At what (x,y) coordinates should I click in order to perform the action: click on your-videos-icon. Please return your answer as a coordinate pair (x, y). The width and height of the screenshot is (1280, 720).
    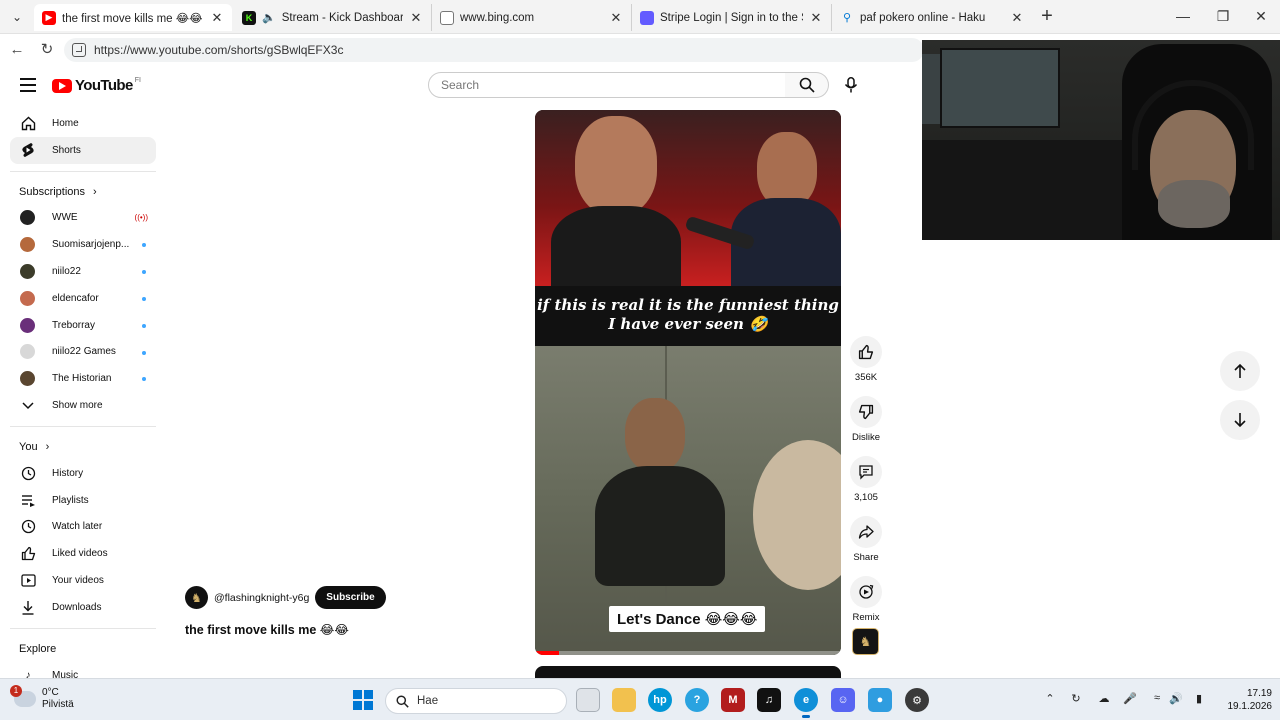
    Looking at the image, I should click on (28, 581).